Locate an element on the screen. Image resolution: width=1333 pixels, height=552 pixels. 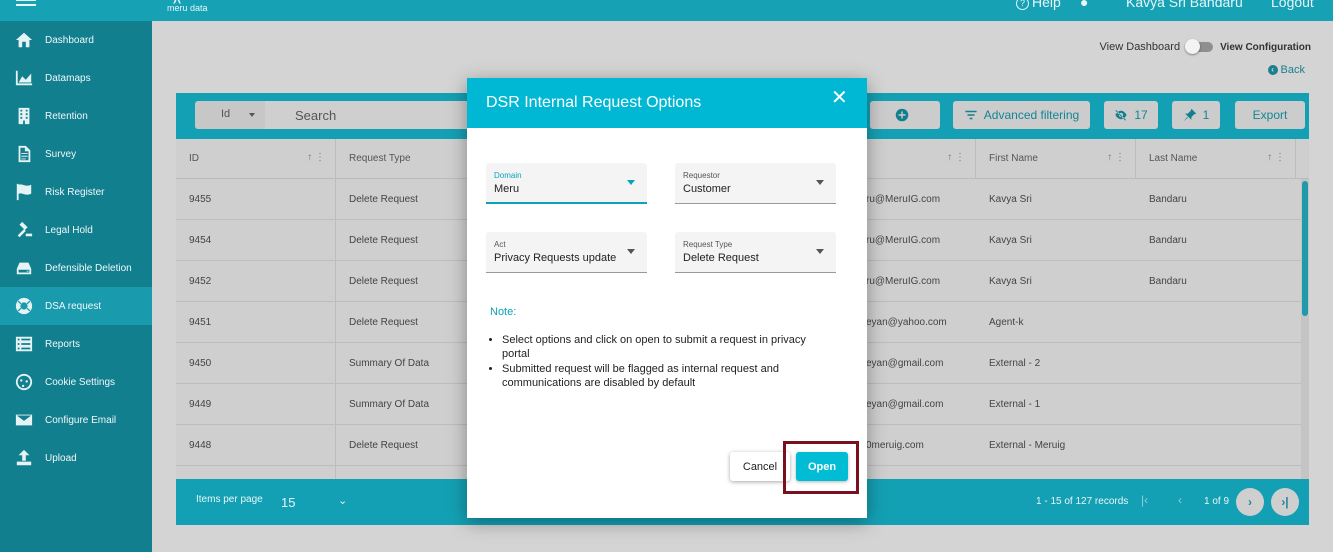
cancel-button: Cancel is located at coordinates (760, 466).